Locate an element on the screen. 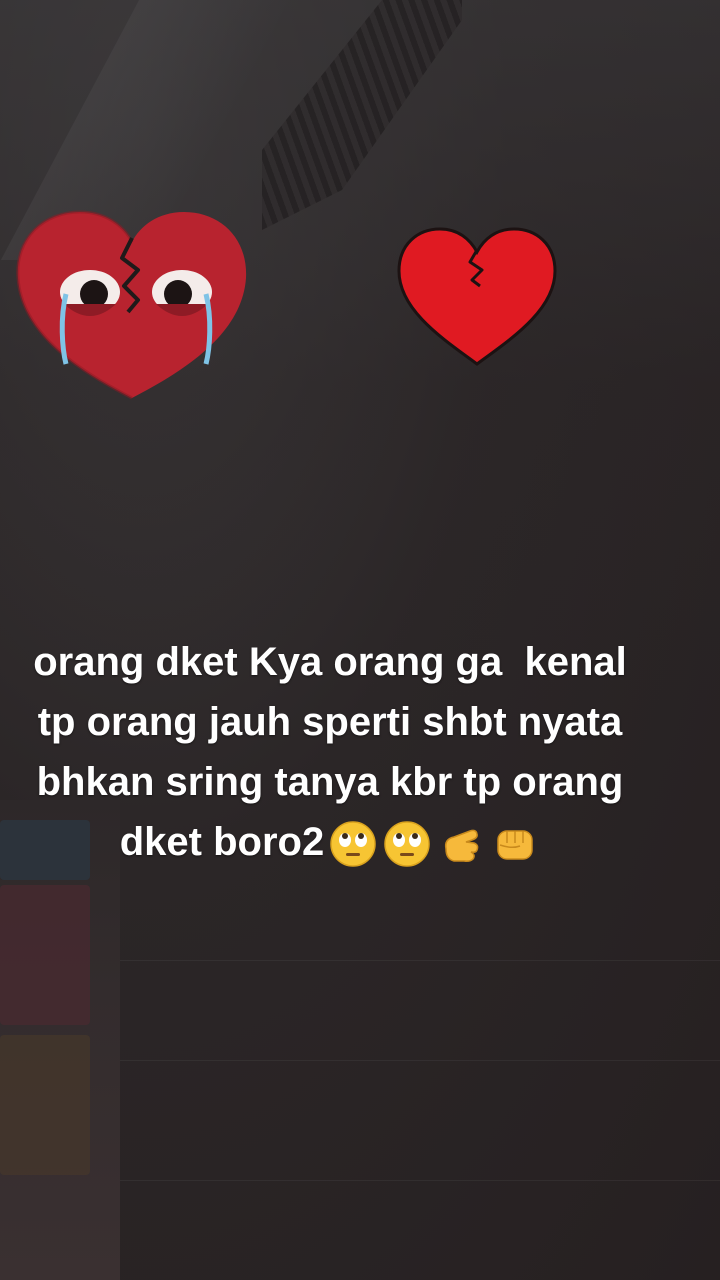  caption-line-1: orang dket Kya orang ga kenal is located at coordinates (330, 662).